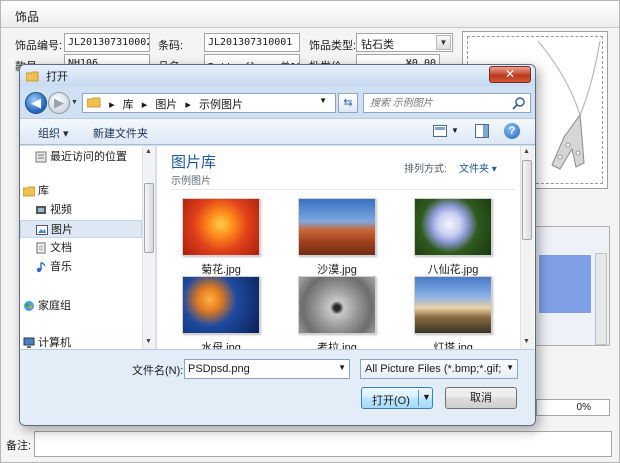  I want to click on nav-label: 最近访问的位置, so click(88, 157).